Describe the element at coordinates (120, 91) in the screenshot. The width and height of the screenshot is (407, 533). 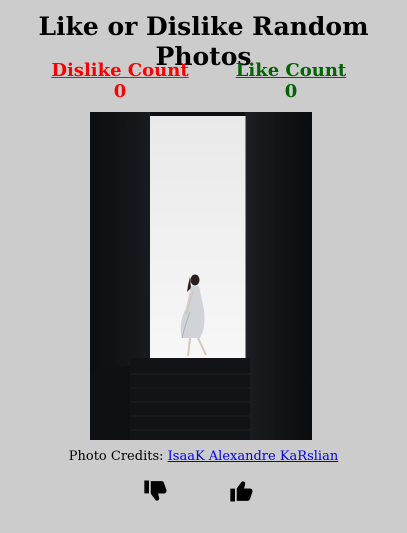
I see `dislike-count-value: 0` at that location.